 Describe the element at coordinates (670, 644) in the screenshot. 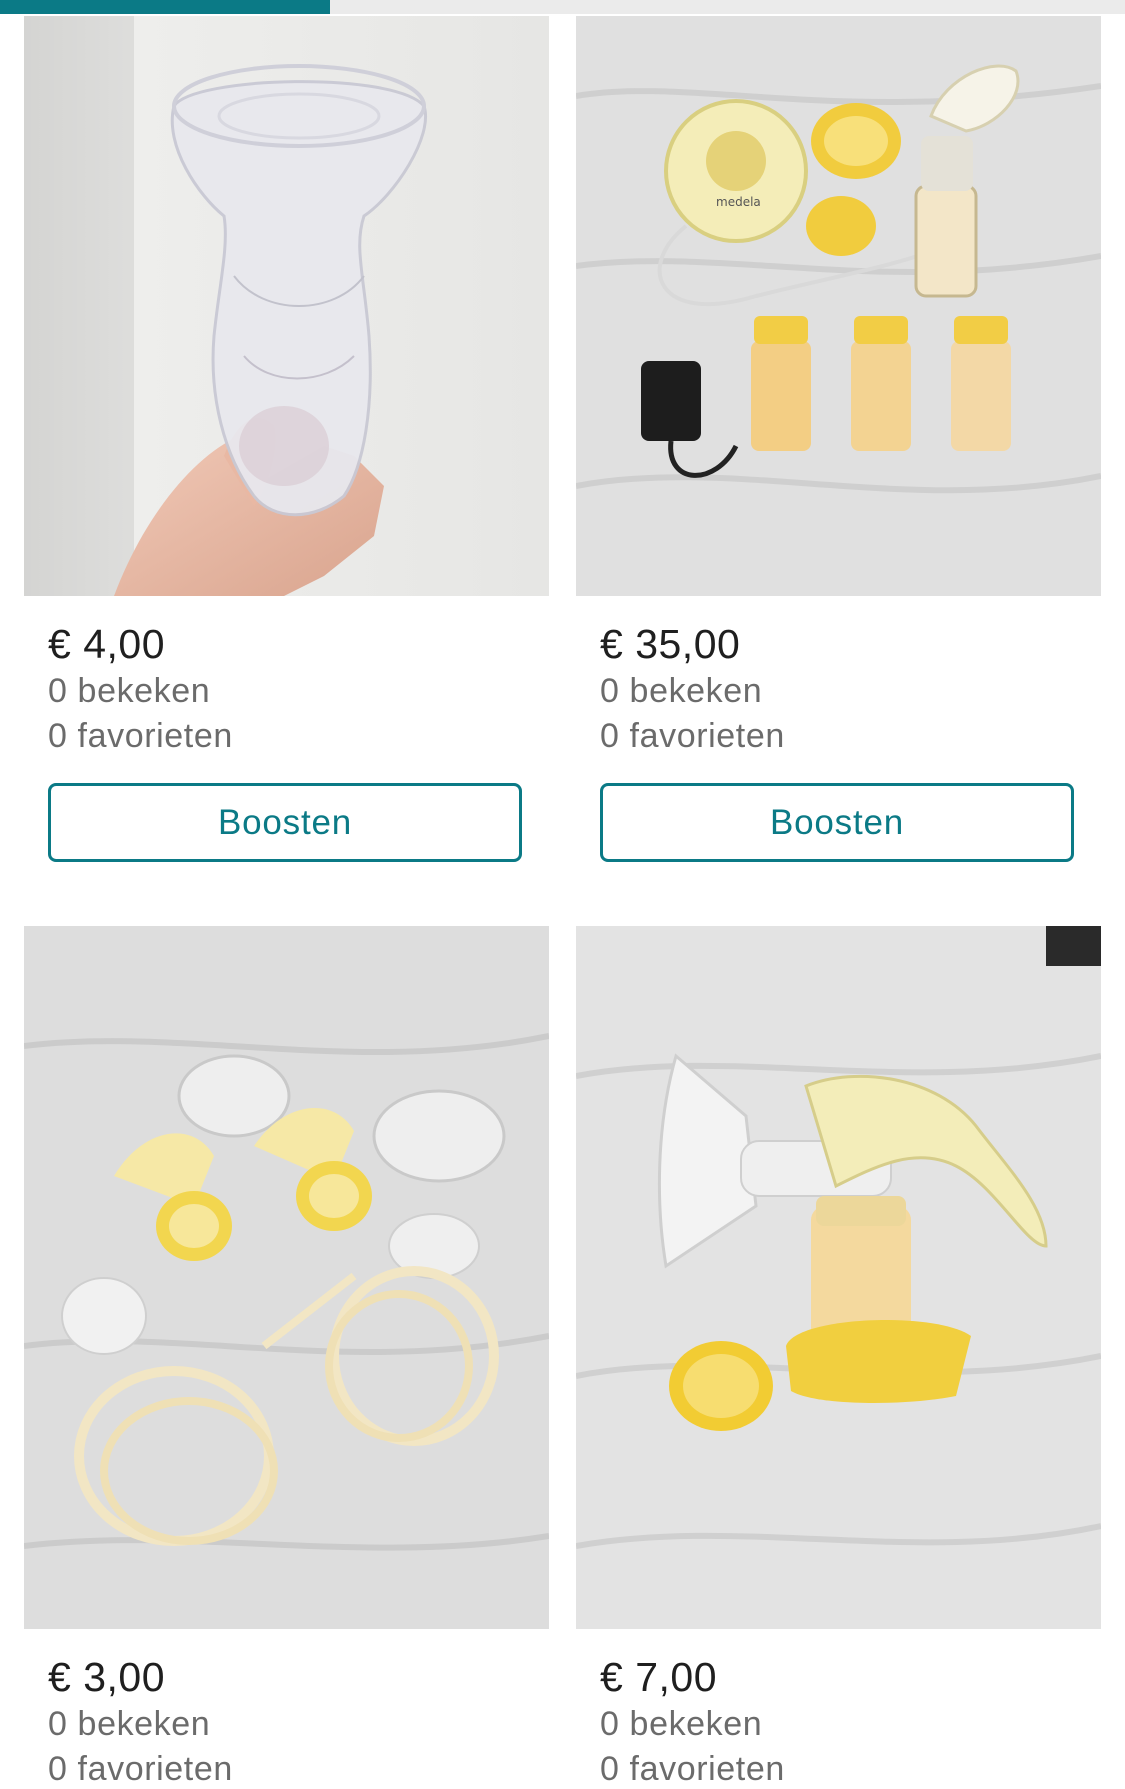

I see `listing-price: € 35,00` at that location.